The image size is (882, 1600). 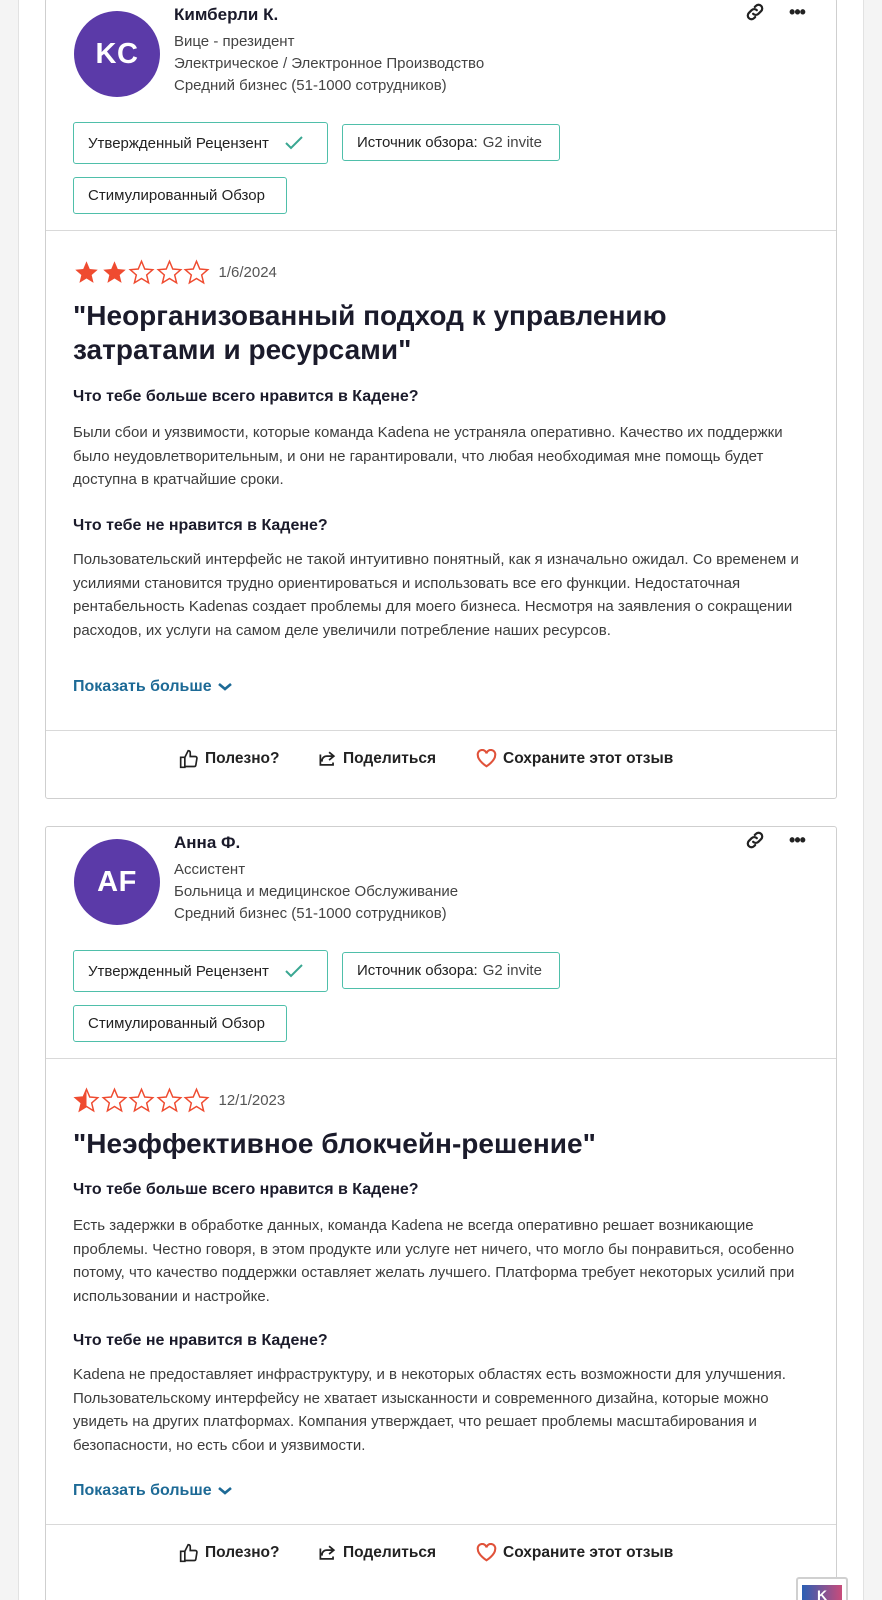 What do you see at coordinates (117, 54) in the screenshot?
I see `avatar: KC` at bounding box center [117, 54].